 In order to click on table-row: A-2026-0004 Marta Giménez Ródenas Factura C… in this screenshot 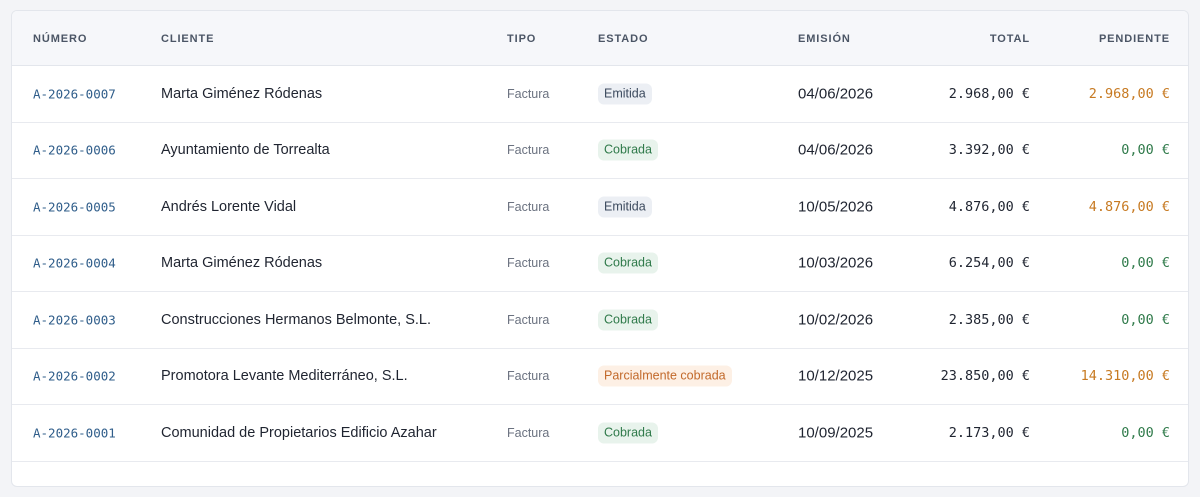, I will do `click(600, 264)`.